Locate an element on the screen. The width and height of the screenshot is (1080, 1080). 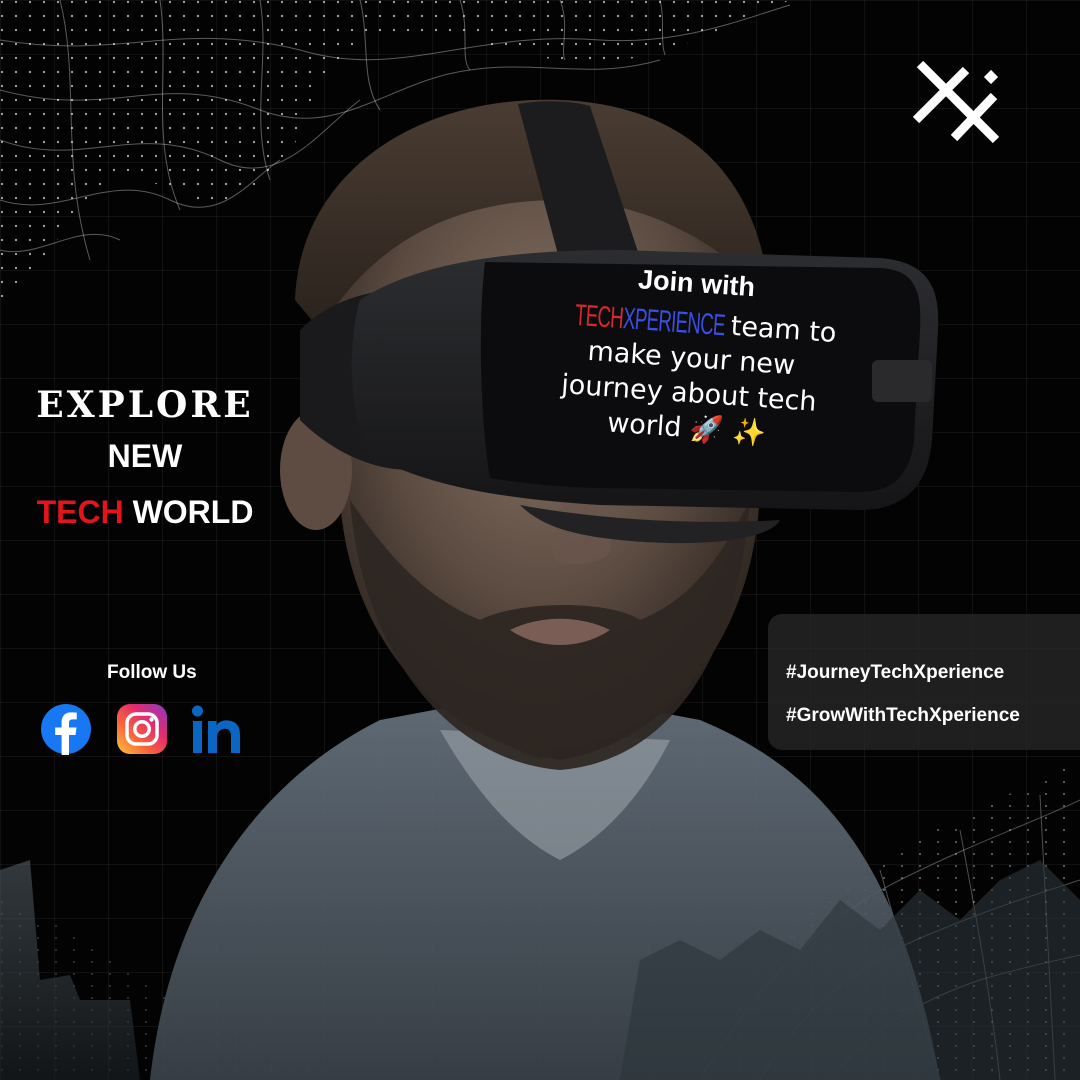
headline-world: WORLD is located at coordinates (193, 512).